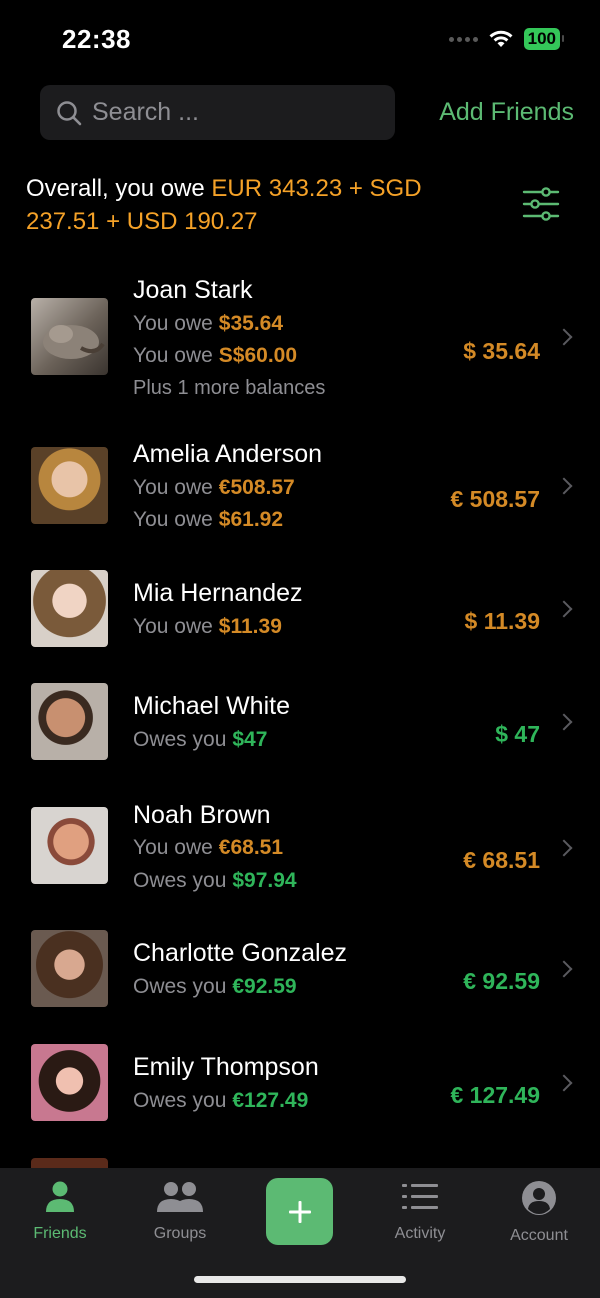  Describe the element at coordinates (420, 1233) in the screenshot. I see `tab-label: Activity` at that location.